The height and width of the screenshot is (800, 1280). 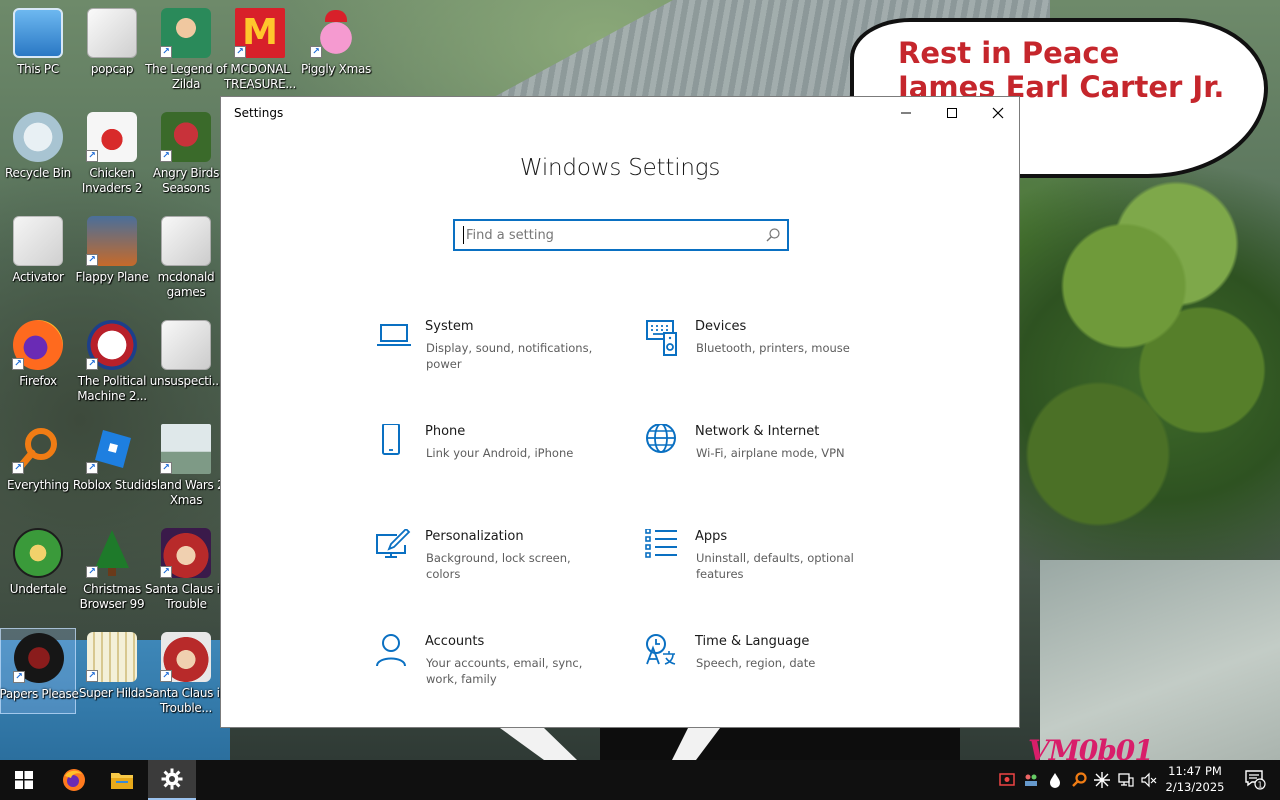 I want to click on tile-name: Personalization, so click(x=474, y=536).